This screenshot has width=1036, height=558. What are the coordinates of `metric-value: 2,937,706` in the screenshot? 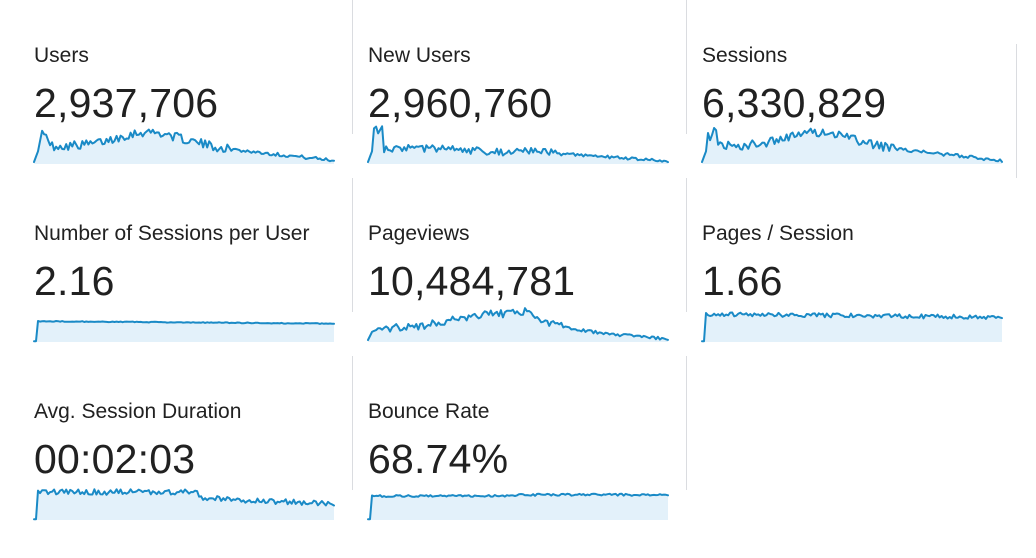 It's located at (126, 103).